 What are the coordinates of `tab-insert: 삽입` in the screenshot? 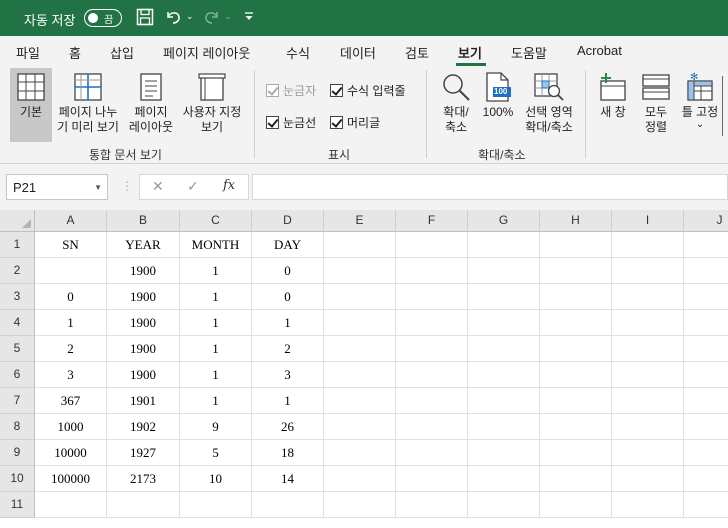 It's located at (122, 52).